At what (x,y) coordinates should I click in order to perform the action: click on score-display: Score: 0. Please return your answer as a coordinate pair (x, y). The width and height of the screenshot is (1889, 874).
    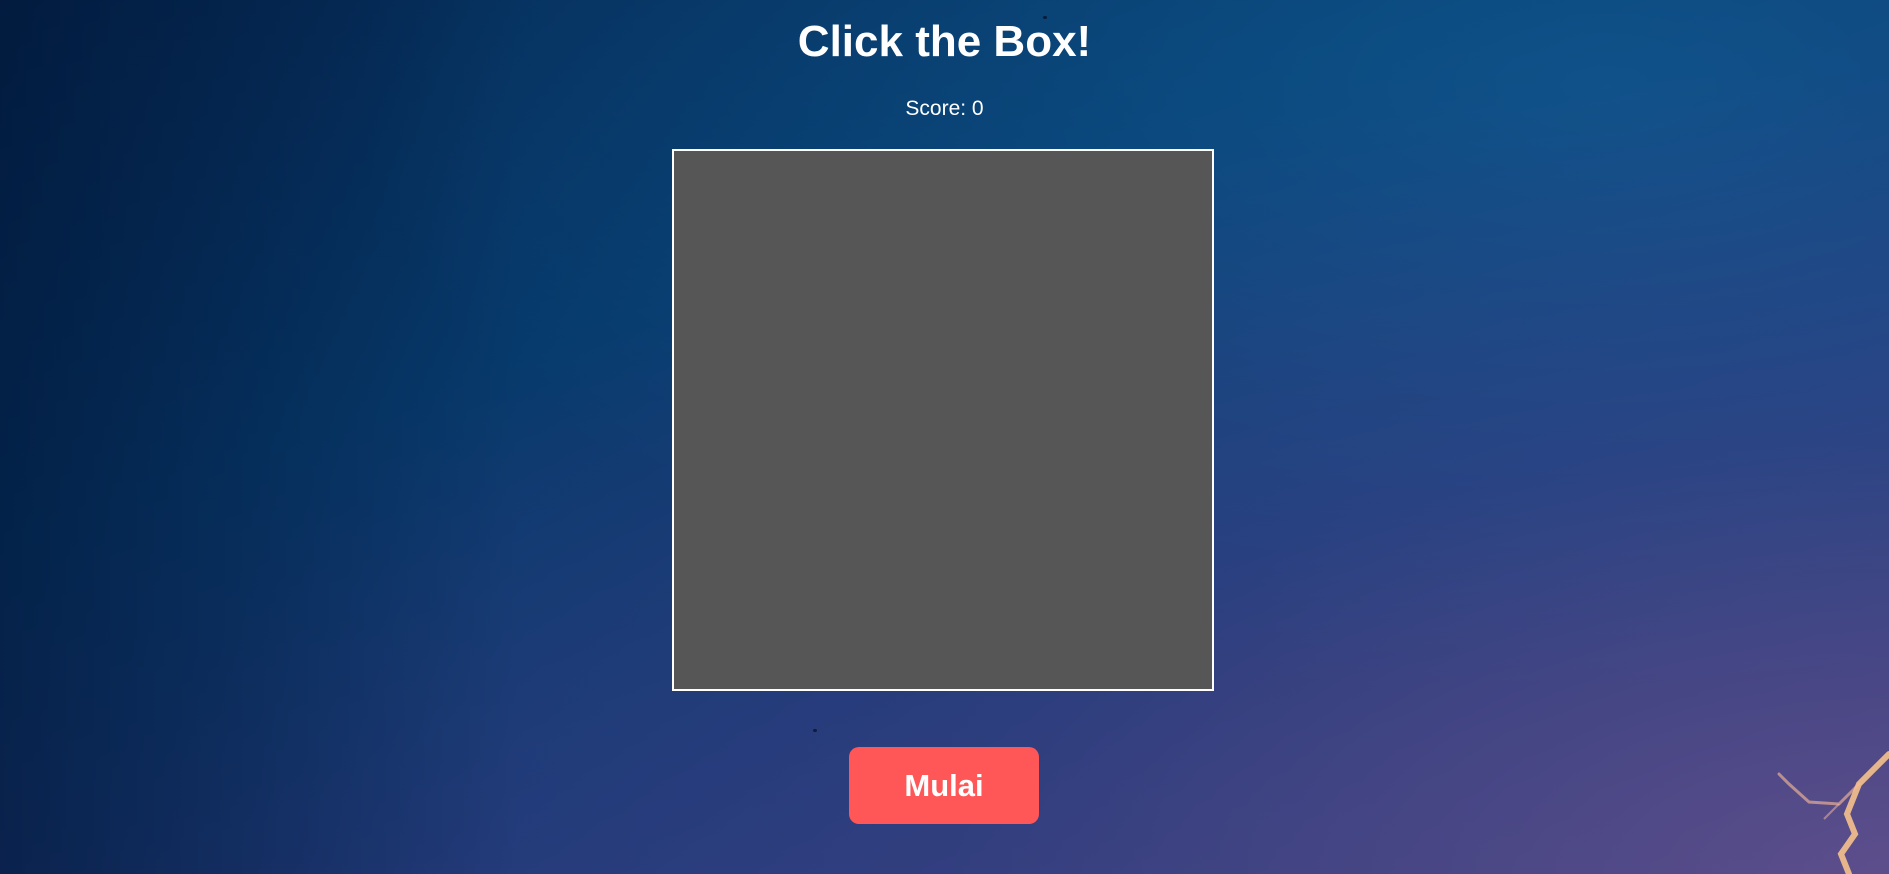
    Looking at the image, I should click on (944, 108).